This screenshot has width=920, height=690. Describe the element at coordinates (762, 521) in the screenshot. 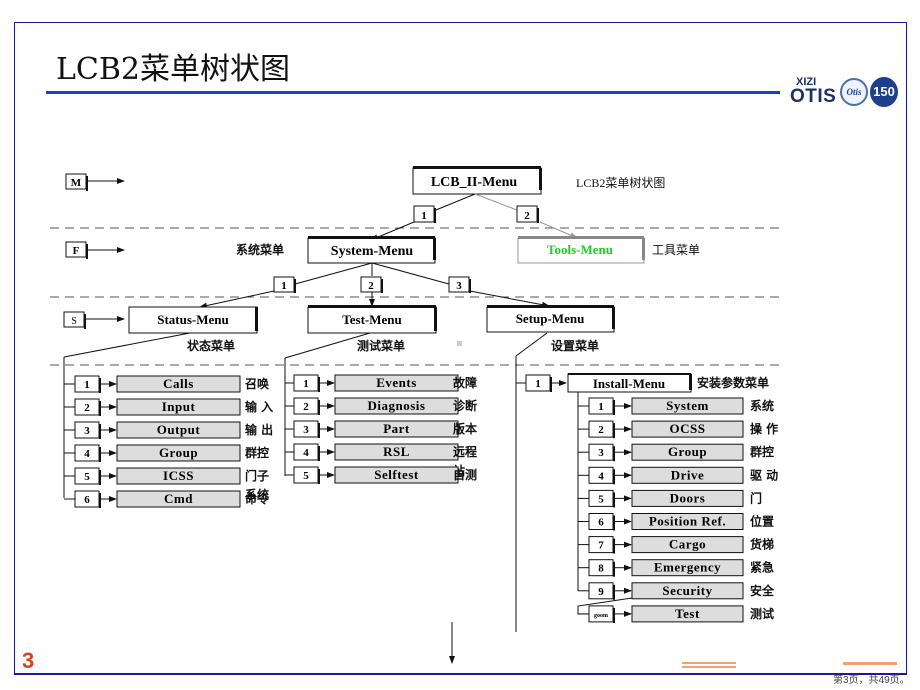

I see `item-caption: 位置` at that location.